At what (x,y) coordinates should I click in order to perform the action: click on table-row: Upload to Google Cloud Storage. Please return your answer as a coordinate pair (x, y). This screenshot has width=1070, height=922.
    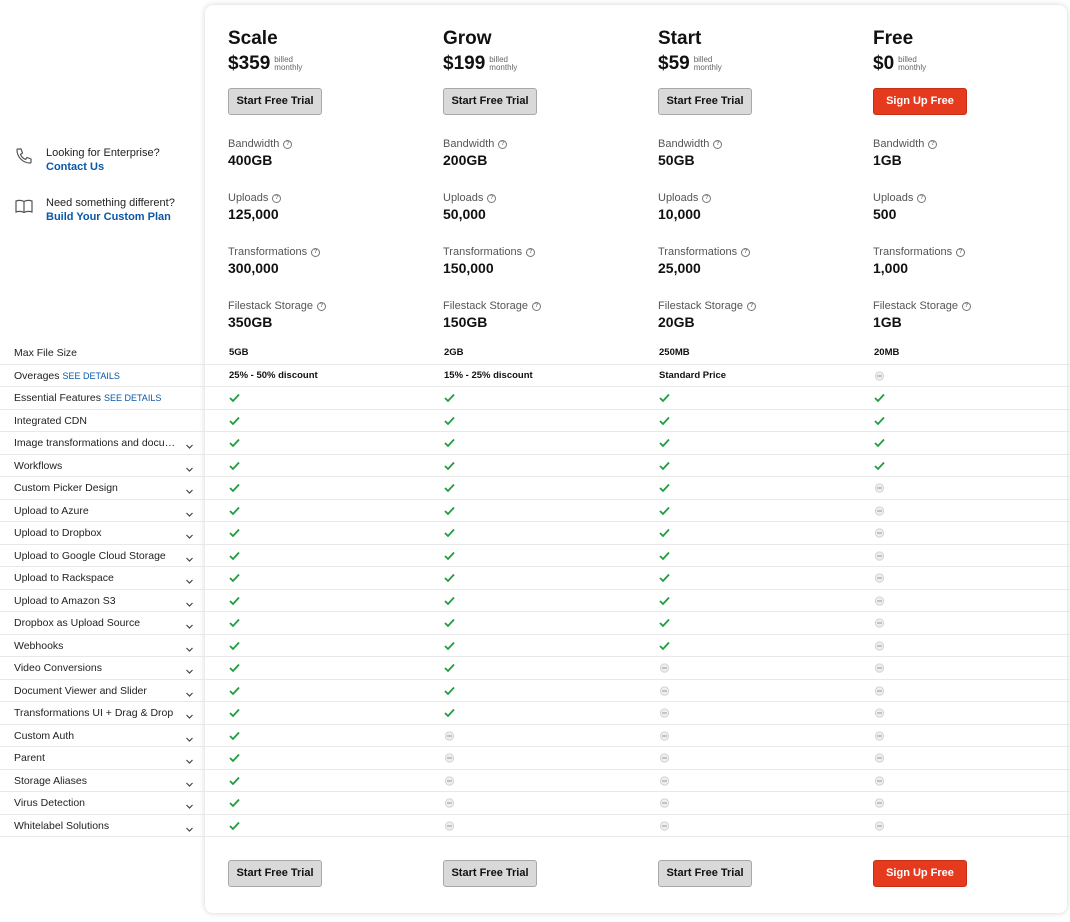
    Looking at the image, I should click on (535, 556).